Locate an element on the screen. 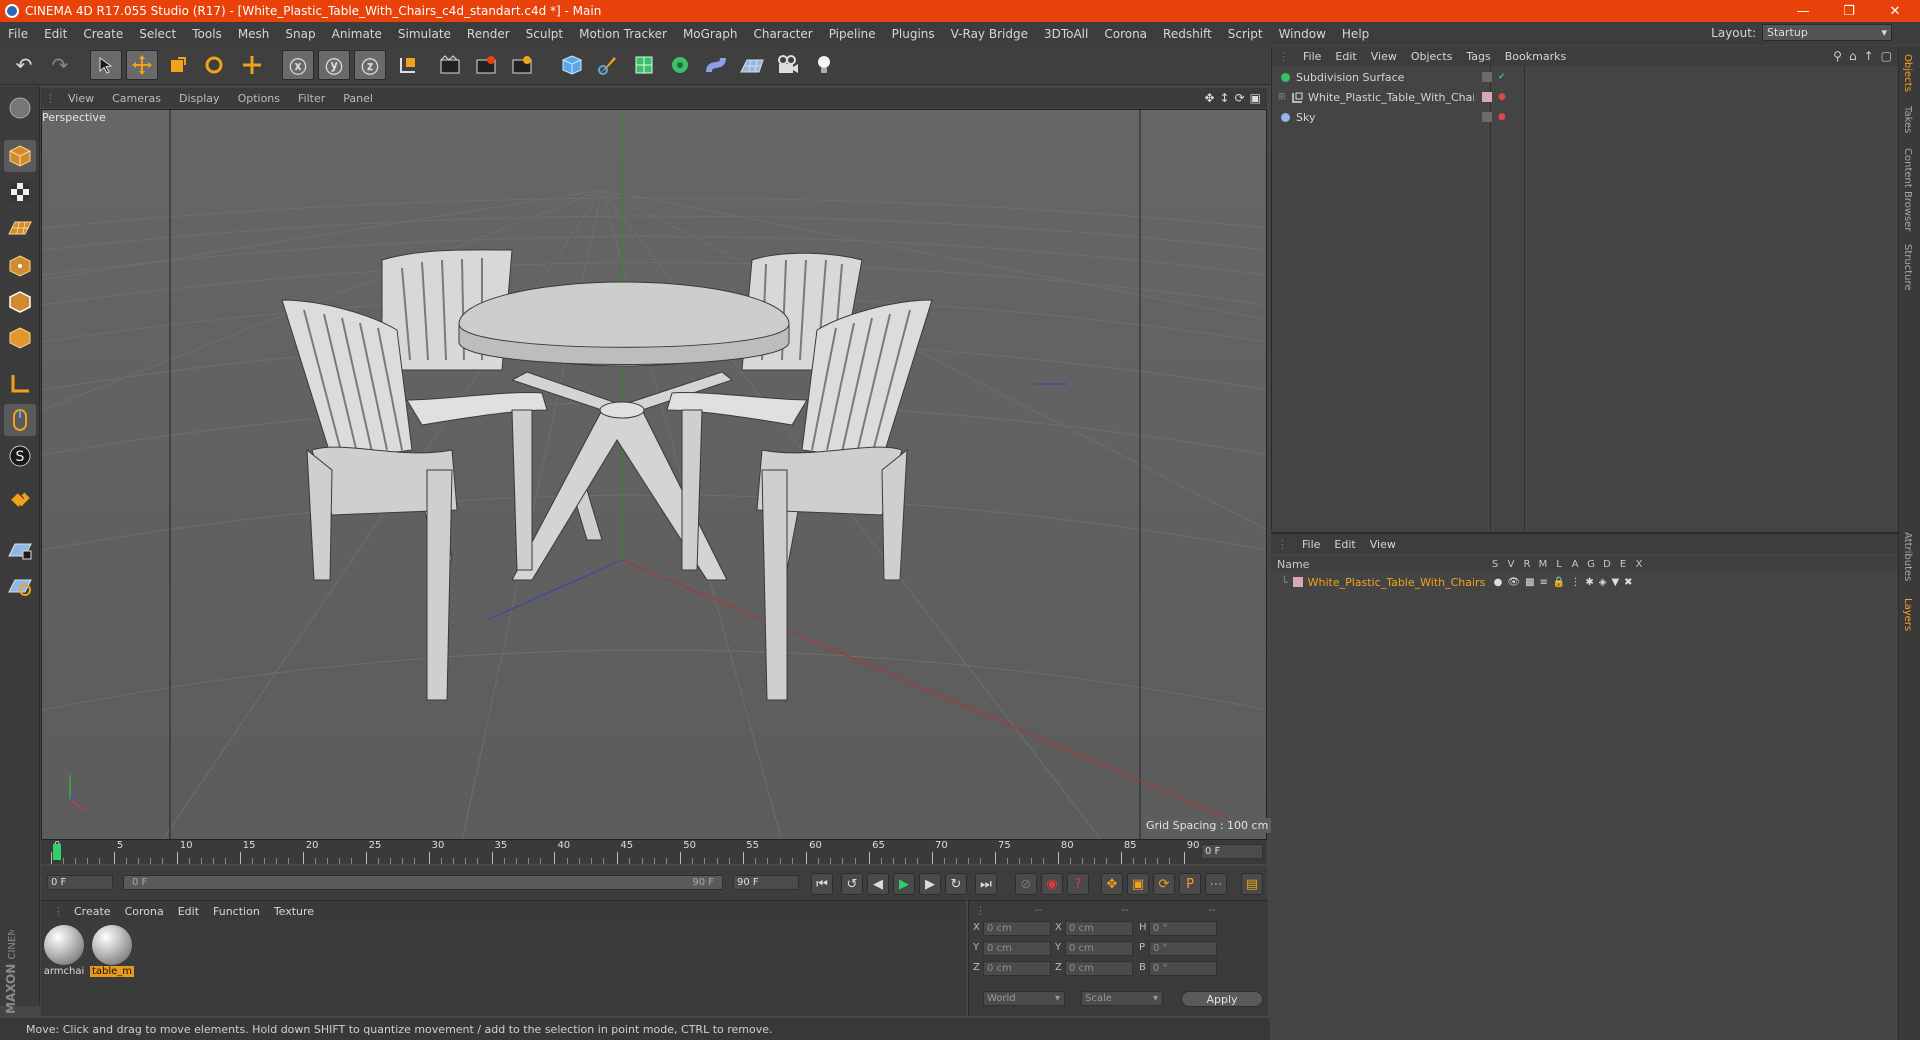 The width and height of the screenshot is (1920, 1040). arrow-up-icon: ↑ is located at coordinates (1869, 56).